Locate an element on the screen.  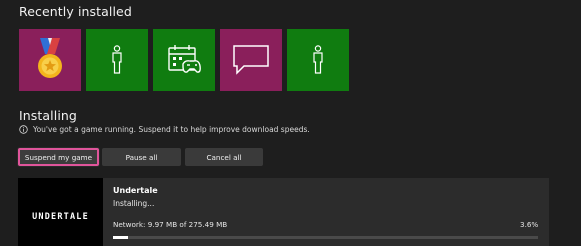
progress-percent: 3.6% is located at coordinates (529, 224).